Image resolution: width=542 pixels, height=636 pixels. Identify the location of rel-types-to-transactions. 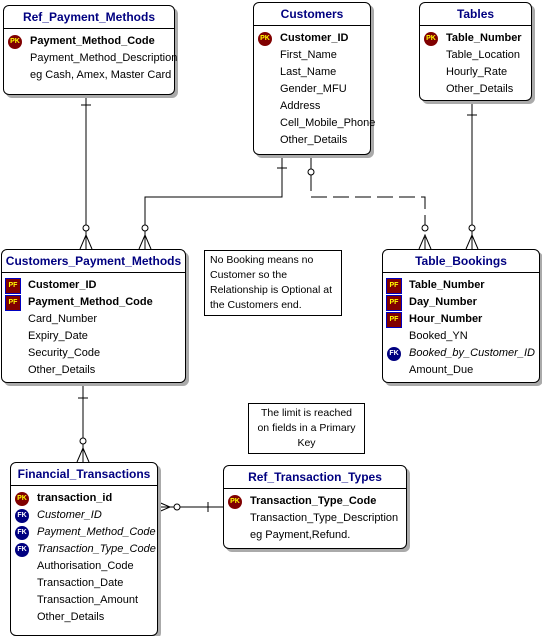
(189, 507).